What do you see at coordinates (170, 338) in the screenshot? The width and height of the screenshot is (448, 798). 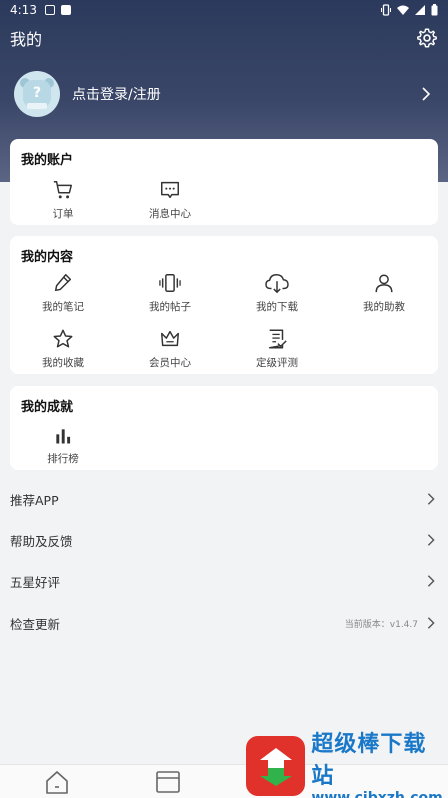 I see `crown-icon` at bounding box center [170, 338].